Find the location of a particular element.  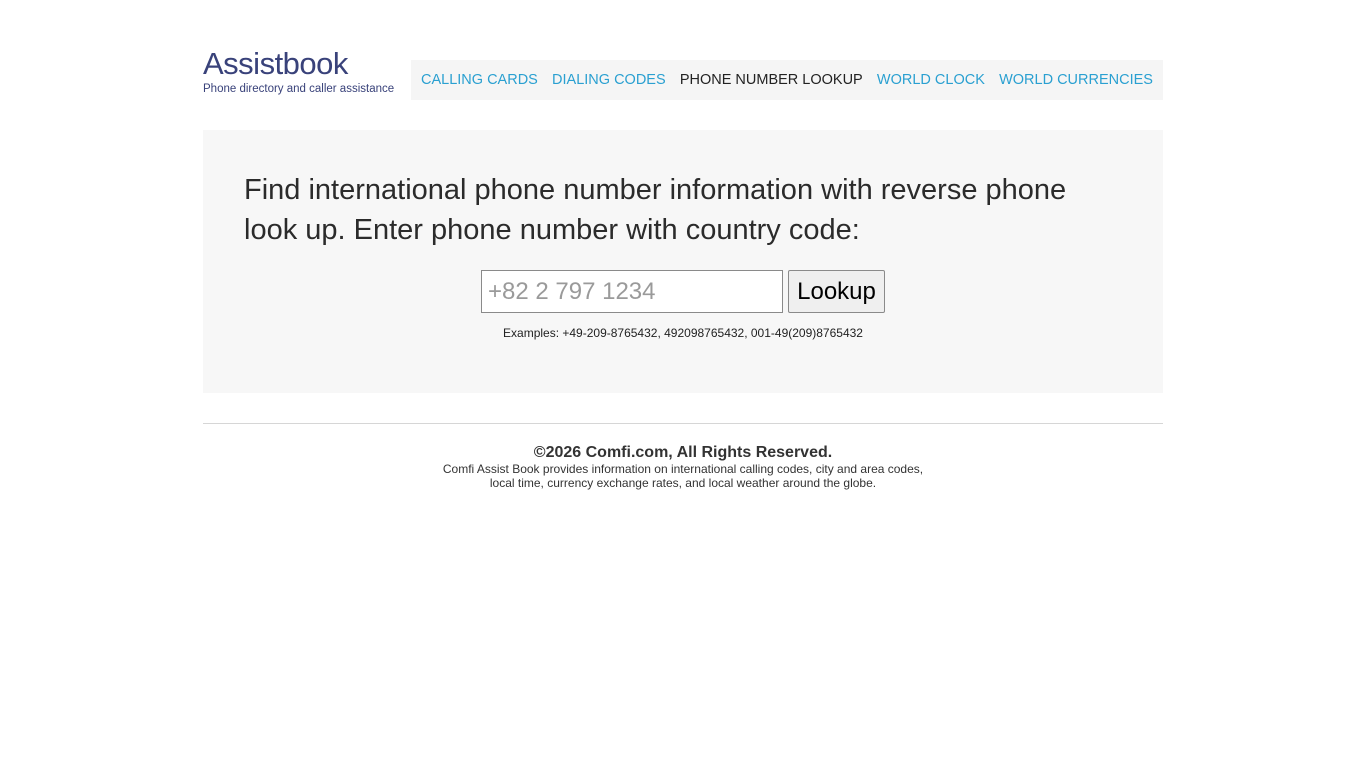

nav-dialing-codes: DIALING CODES is located at coordinates (609, 80).